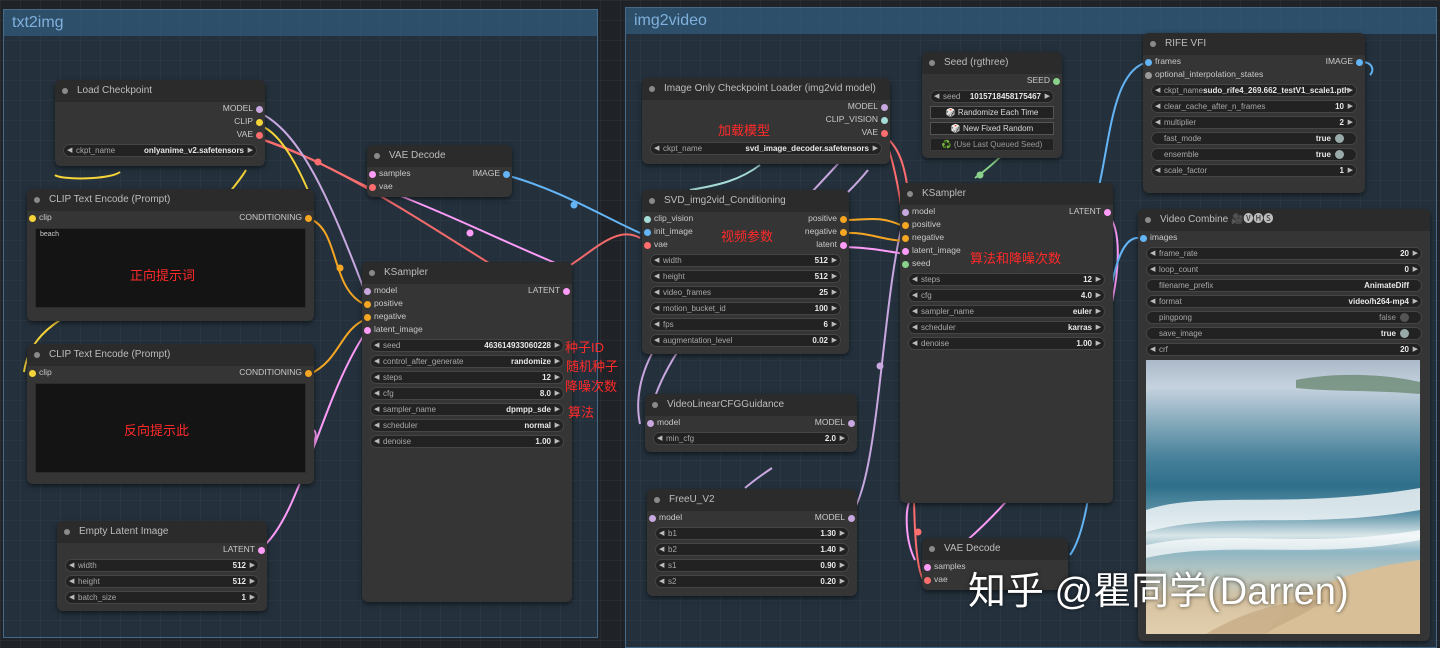 The width and height of the screenshot is (1440, 648). Describe the element at coordinates (992, 112) in the screenshot. I see `randomize-each-time-button: 🎲 Randomize Each Time` at that location.